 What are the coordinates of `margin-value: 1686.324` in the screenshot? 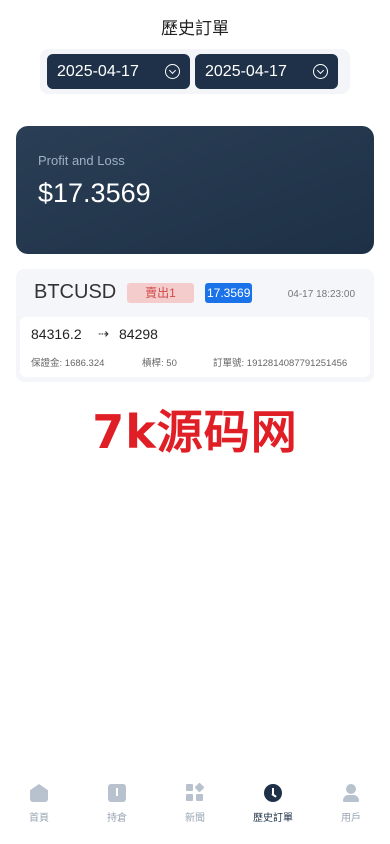 It's located at (84, 363).